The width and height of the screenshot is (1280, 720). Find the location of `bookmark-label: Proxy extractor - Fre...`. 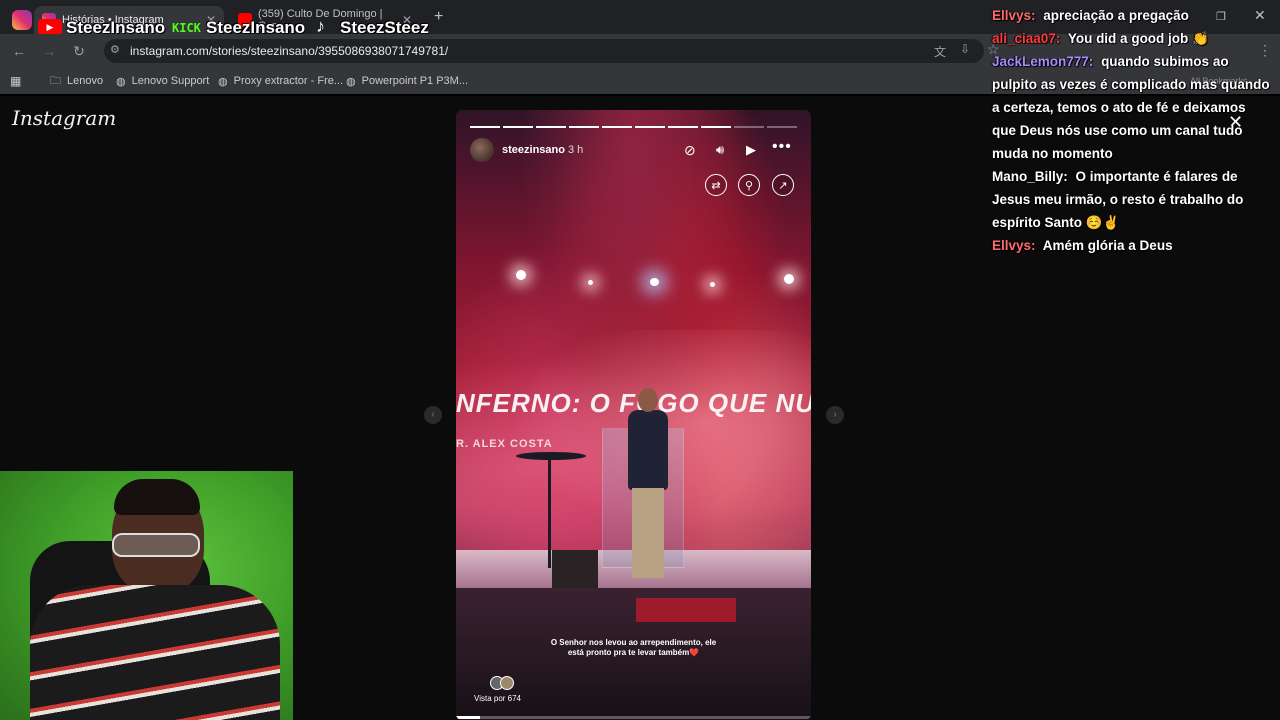

bookmark-label: Proxy extractor - Fre... is located at coordinates (288, 81).